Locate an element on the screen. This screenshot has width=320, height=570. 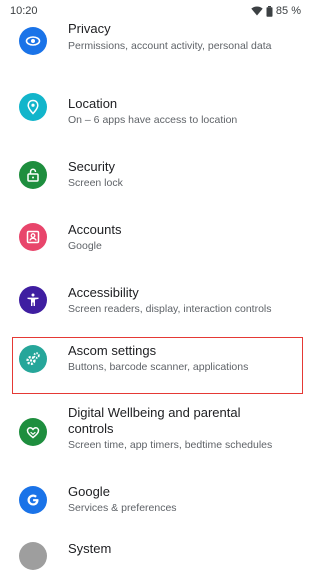
status-time: 10:20 is located at coordinates (24, 11).